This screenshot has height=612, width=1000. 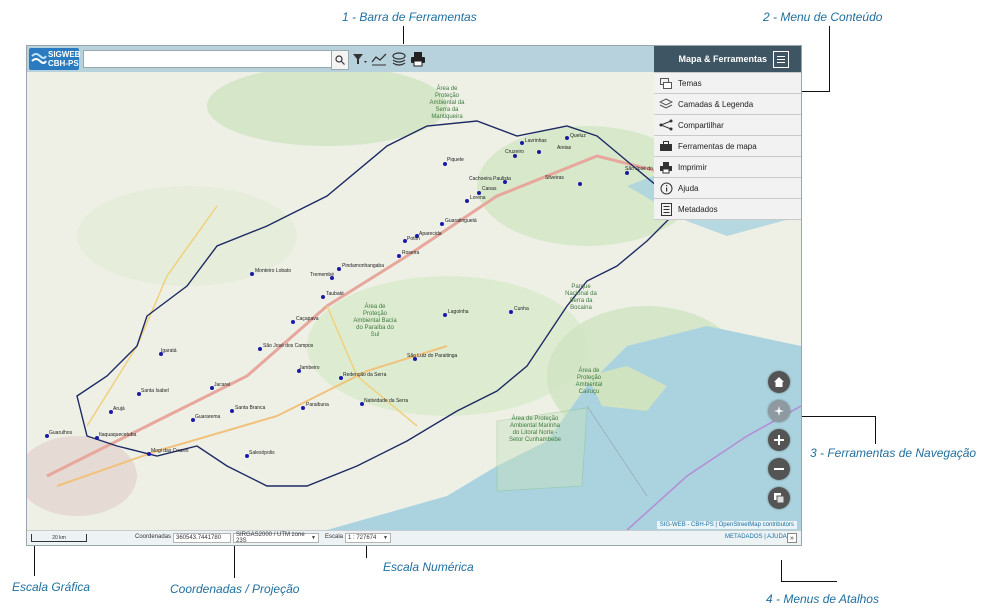 I want to click on city-label: Guararema, so click(x=208, y=417).